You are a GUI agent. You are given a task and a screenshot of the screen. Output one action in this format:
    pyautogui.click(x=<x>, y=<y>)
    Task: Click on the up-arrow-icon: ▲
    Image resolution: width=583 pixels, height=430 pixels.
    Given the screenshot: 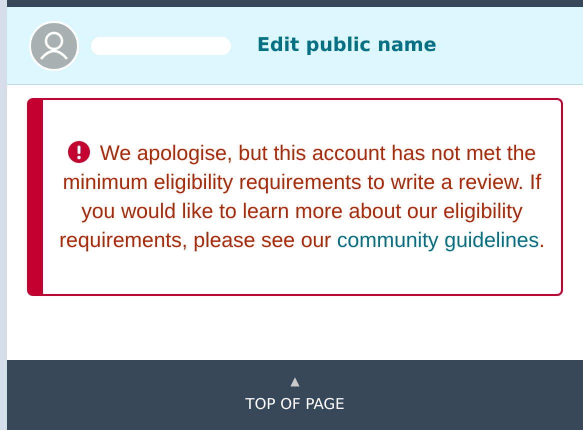 What is the action you would take?
    pyautogui.click(x=295, y=380)
    